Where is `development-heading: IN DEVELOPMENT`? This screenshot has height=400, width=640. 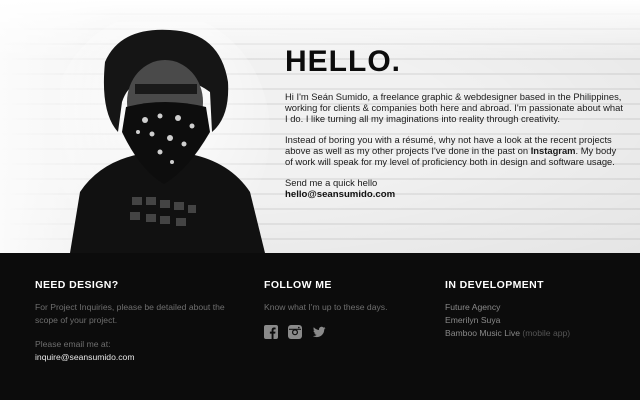 development-heading: IN DEVELOPMENT is located at coordinates (494, 285).